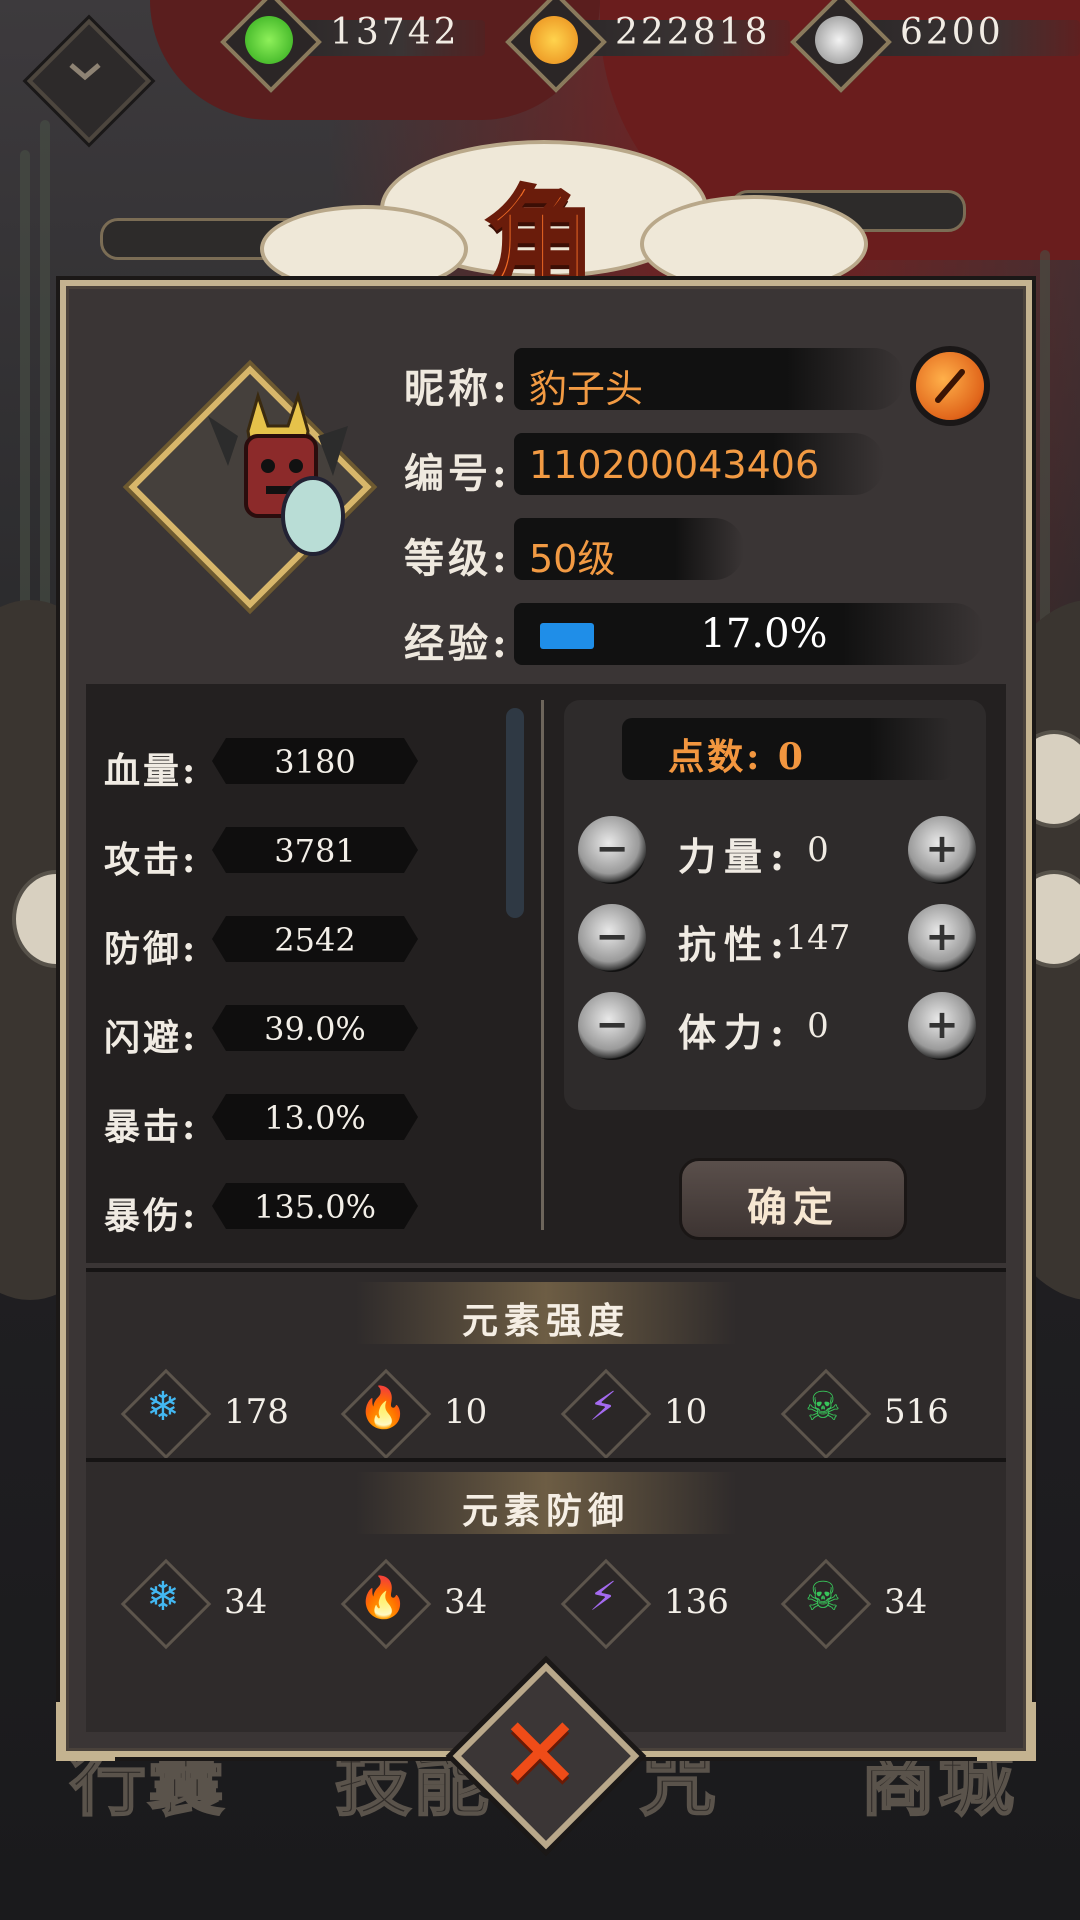 Image resolution: width=1080 pixels, height=1920 pixels. What do you see at coordinates (612, 1026) in the screenshot?
I see `stamina-minus-button: −` at bounding box center [612, 1026].